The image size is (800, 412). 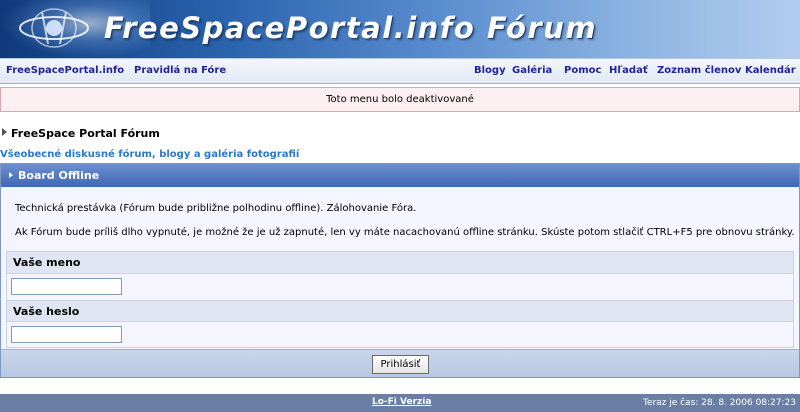 I want to click on login-button: Prihlásiť, so click(x=400, y=364).